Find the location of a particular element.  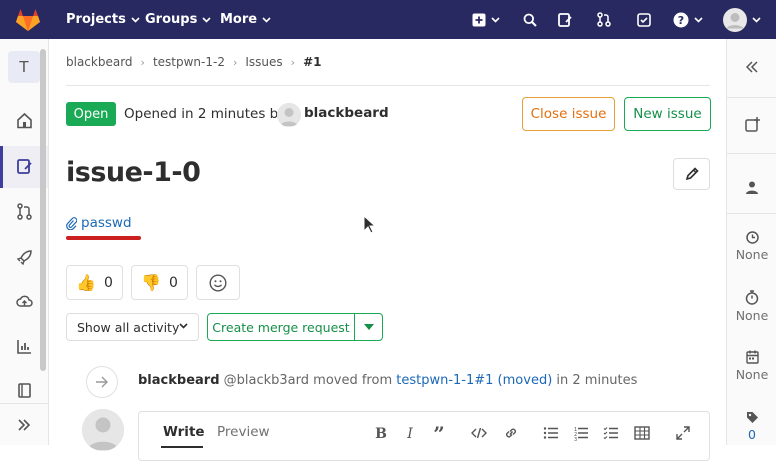

add-todo-button is located at coordinates (751, 124).